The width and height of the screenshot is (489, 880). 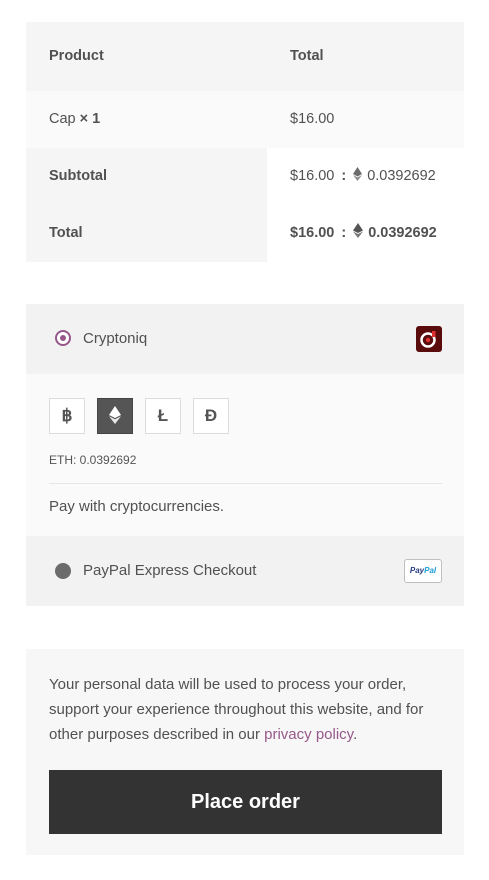 I want to click on product-column-header: Product, so click(x=76, y=56).